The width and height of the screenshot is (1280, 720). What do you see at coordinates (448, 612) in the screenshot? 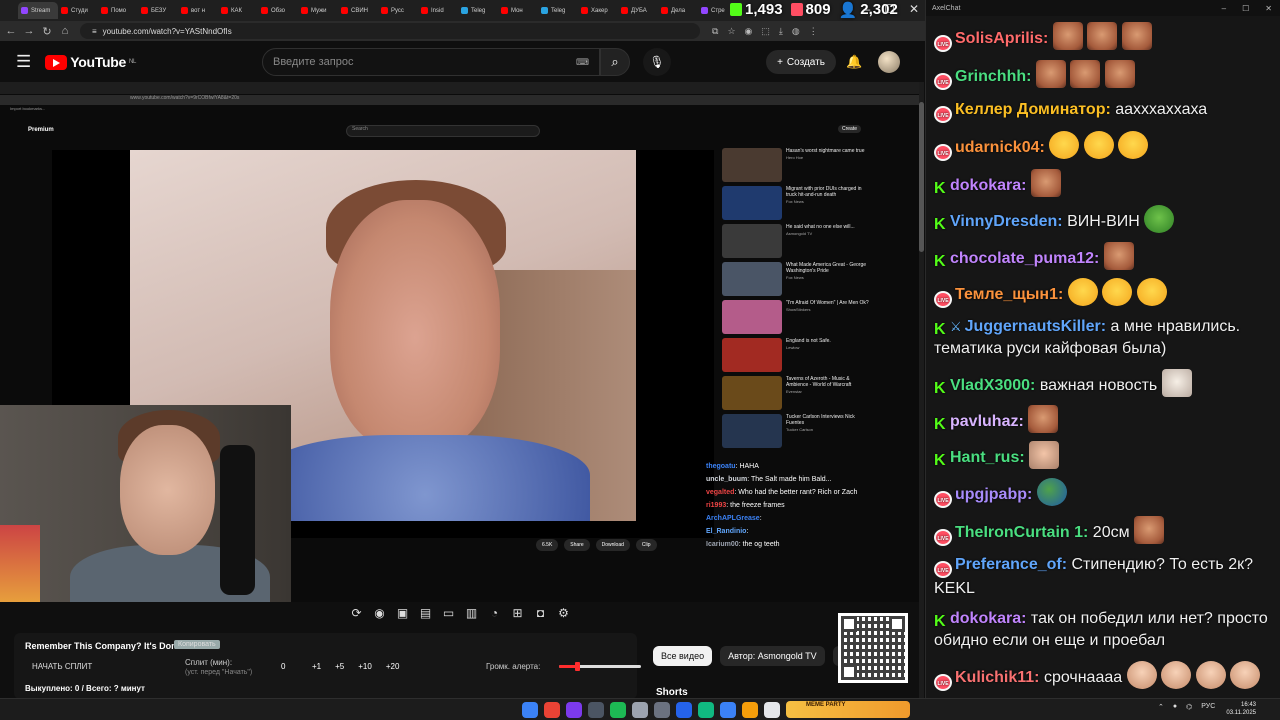
I see `frame-icon: ▭` at bounding box center [448, 612].